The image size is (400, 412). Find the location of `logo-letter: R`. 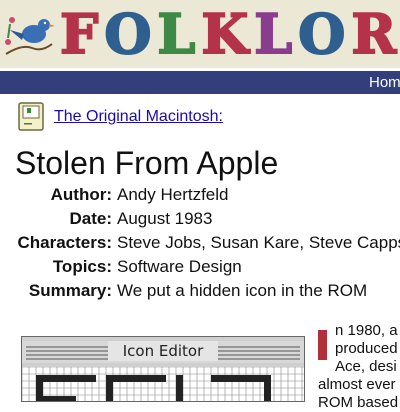

logo-letter: R is located at coordinates (375, 34).